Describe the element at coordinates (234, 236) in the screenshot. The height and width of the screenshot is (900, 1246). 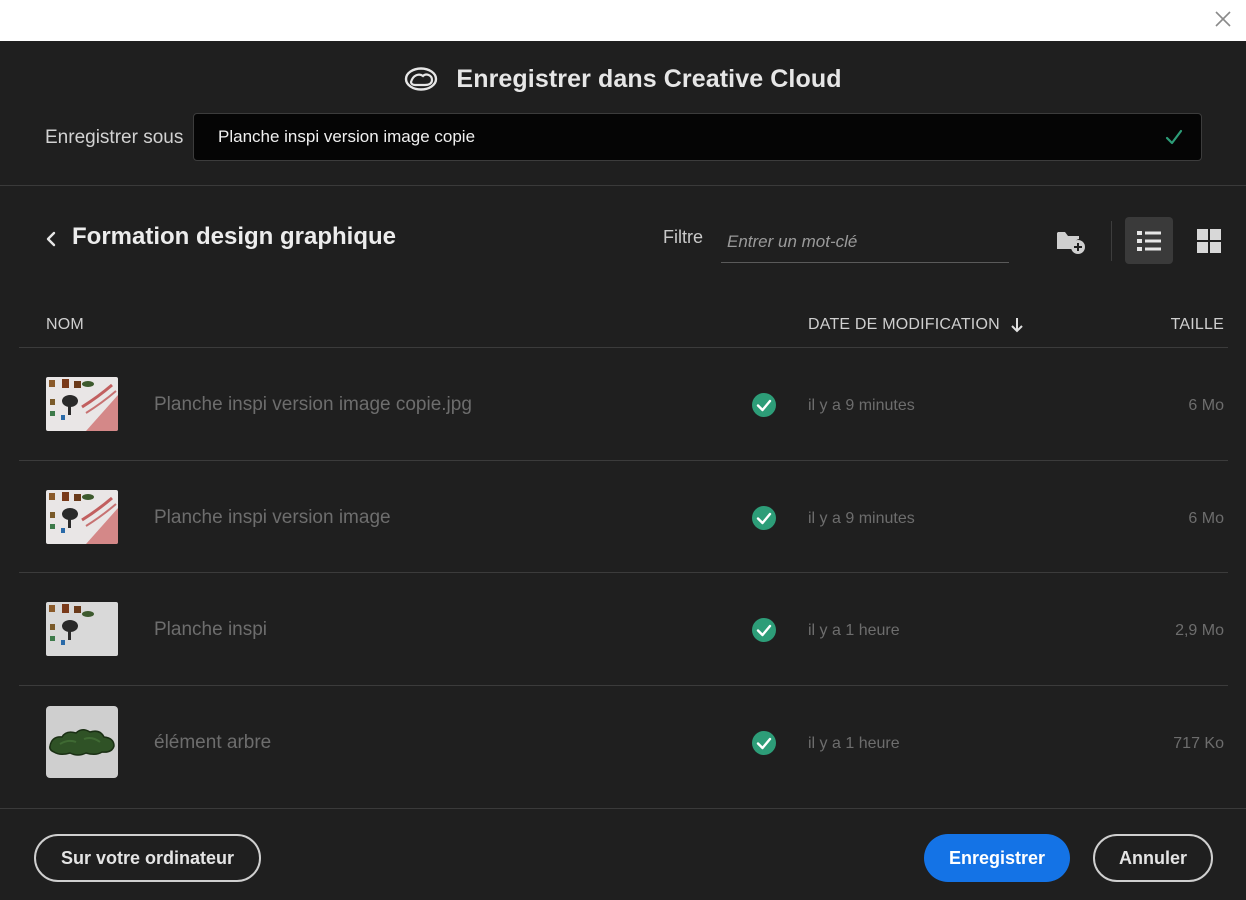
I see `folder-title: Formation design graphique` at that location.